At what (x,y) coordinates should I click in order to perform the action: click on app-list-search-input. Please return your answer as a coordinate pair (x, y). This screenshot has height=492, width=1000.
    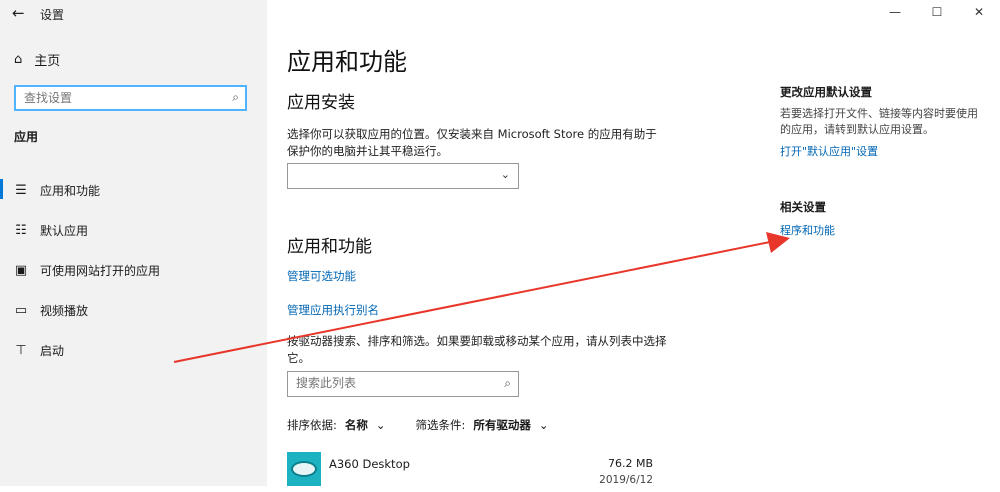
    Looking at the image, I should click on (387, 383).